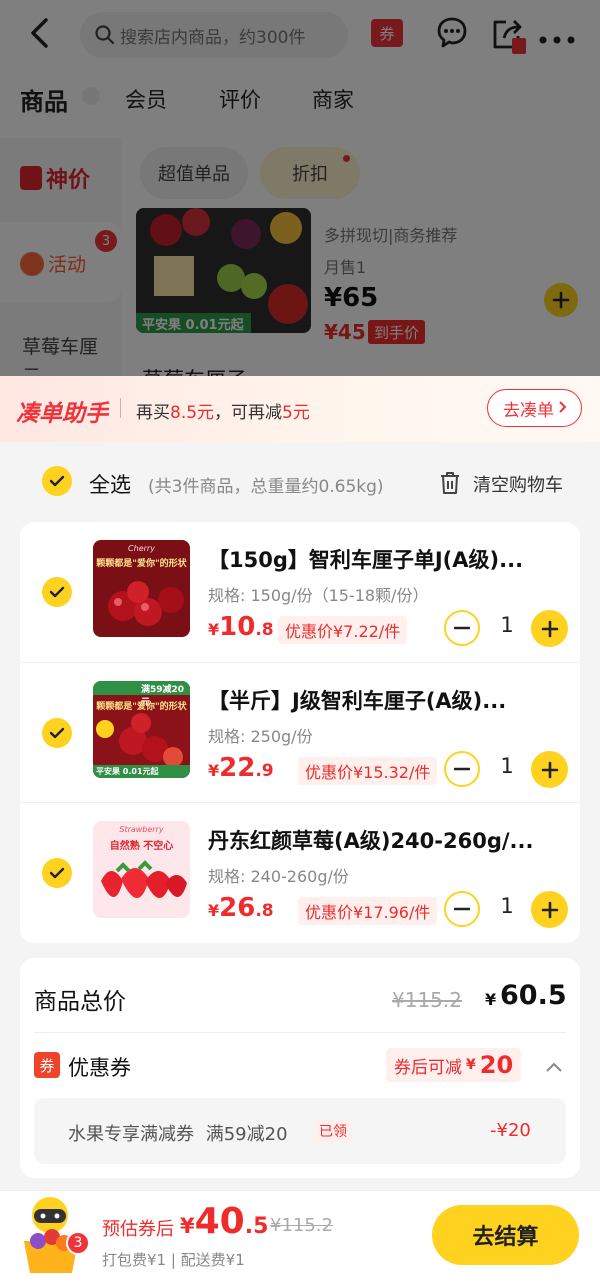  What do you see at coordinates (333, 1131) in the screenshot?
I see `coupon-status: 已领` at bounding box center [333, 1131].